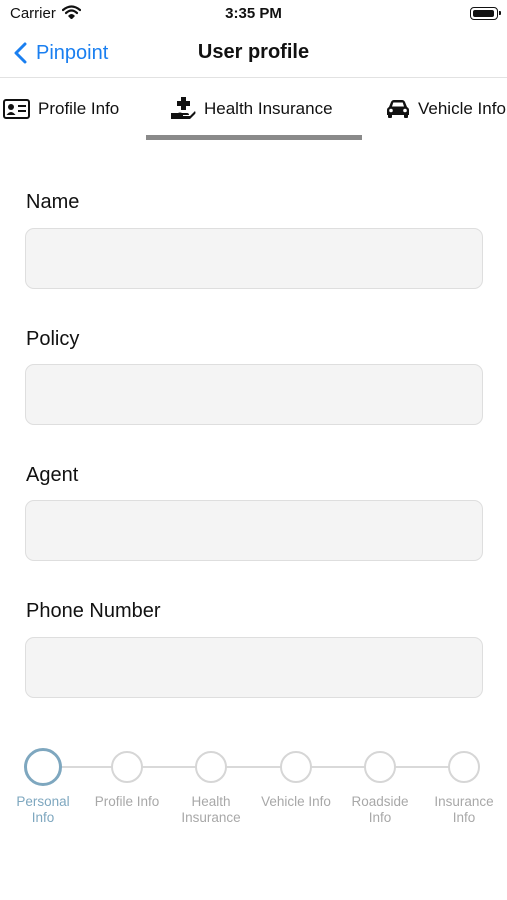 The height and width of the screenshot is (900, 507). Describe the element at coordinates (254, 258) in the screenshot. I see `name-input` at that location.